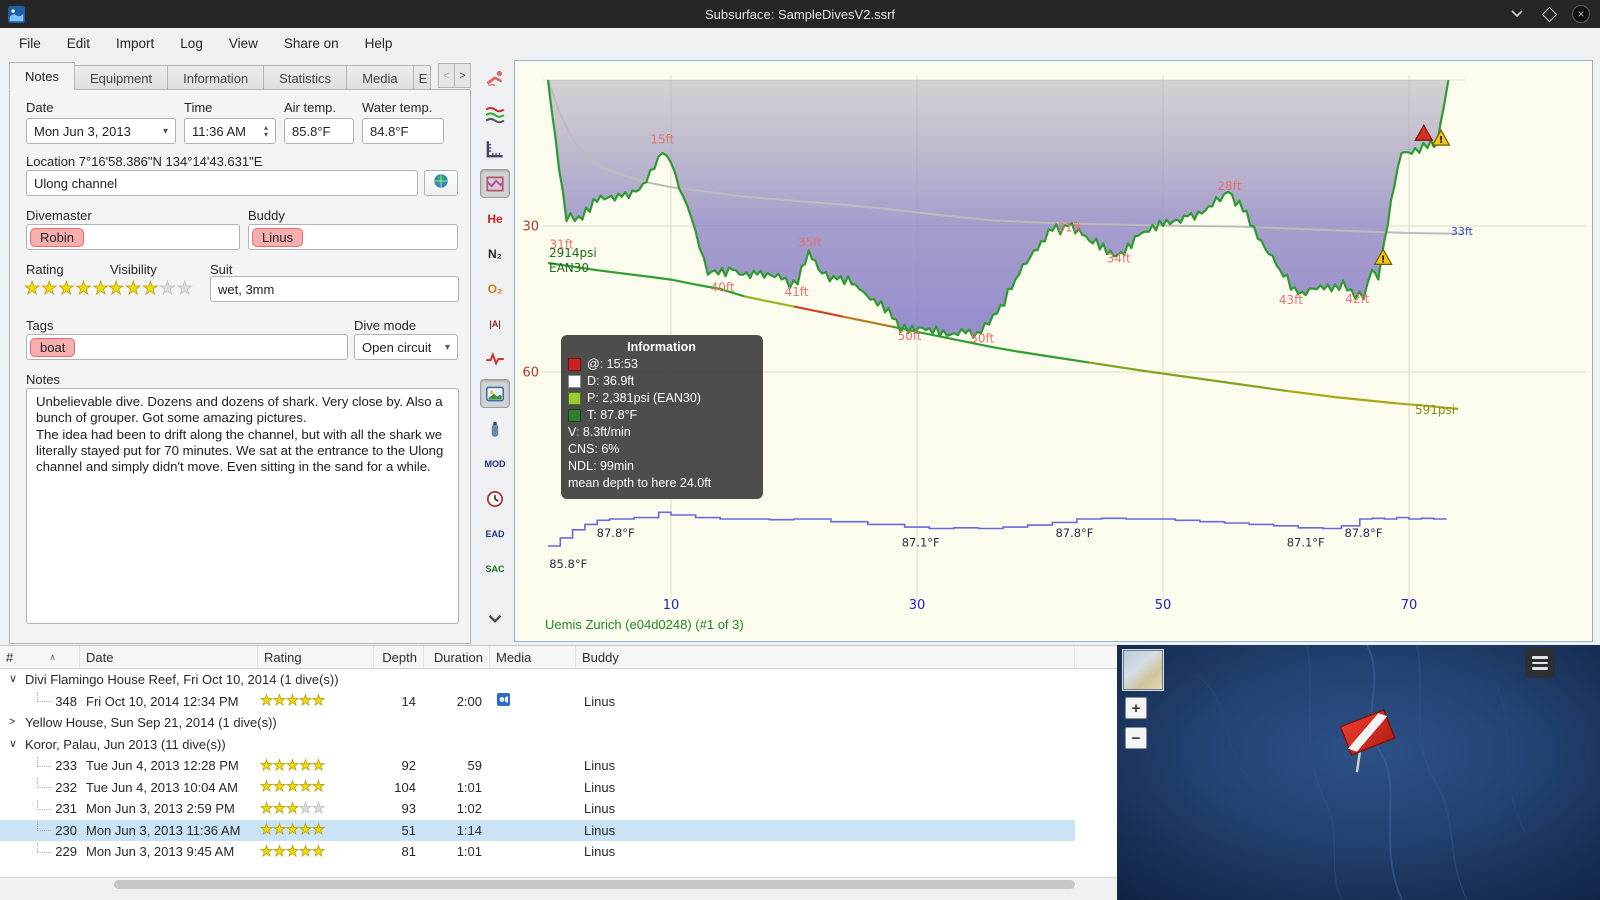 This screenshot has height=900, width=1600. I want to click on deco-clock-icon, so click(495, 498).